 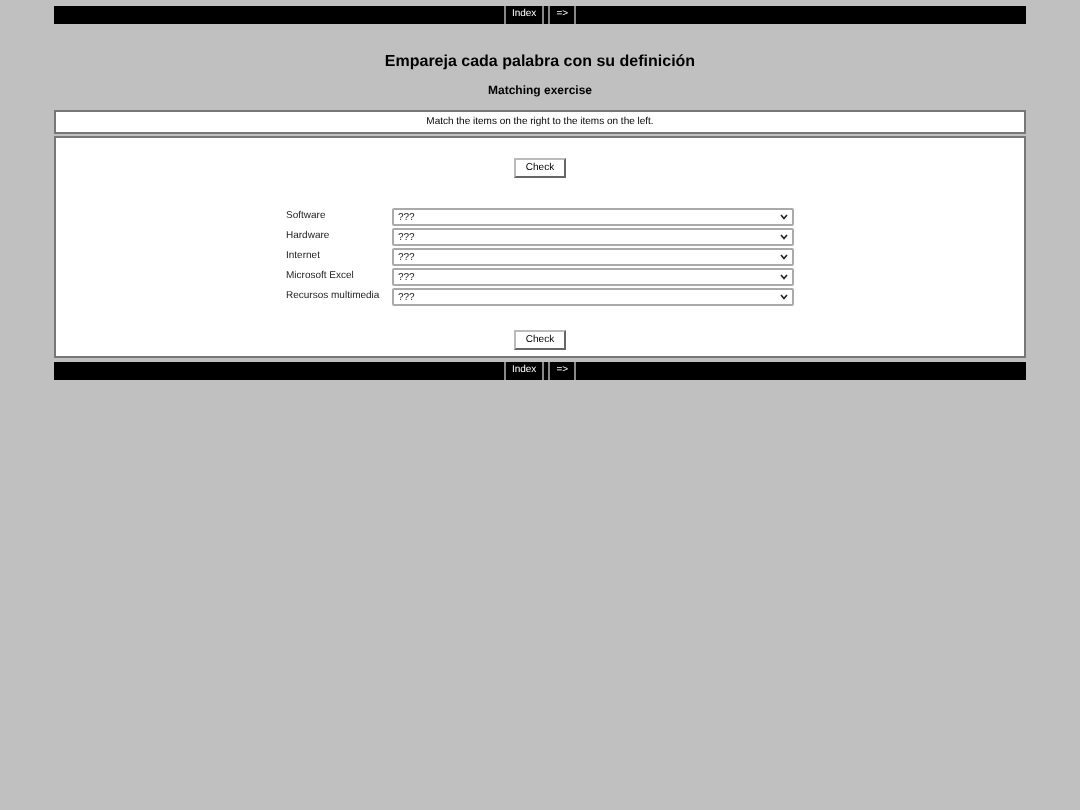 I want to click on page-title: Empareja cada palabra con su definición, so click(x=540, y=61).